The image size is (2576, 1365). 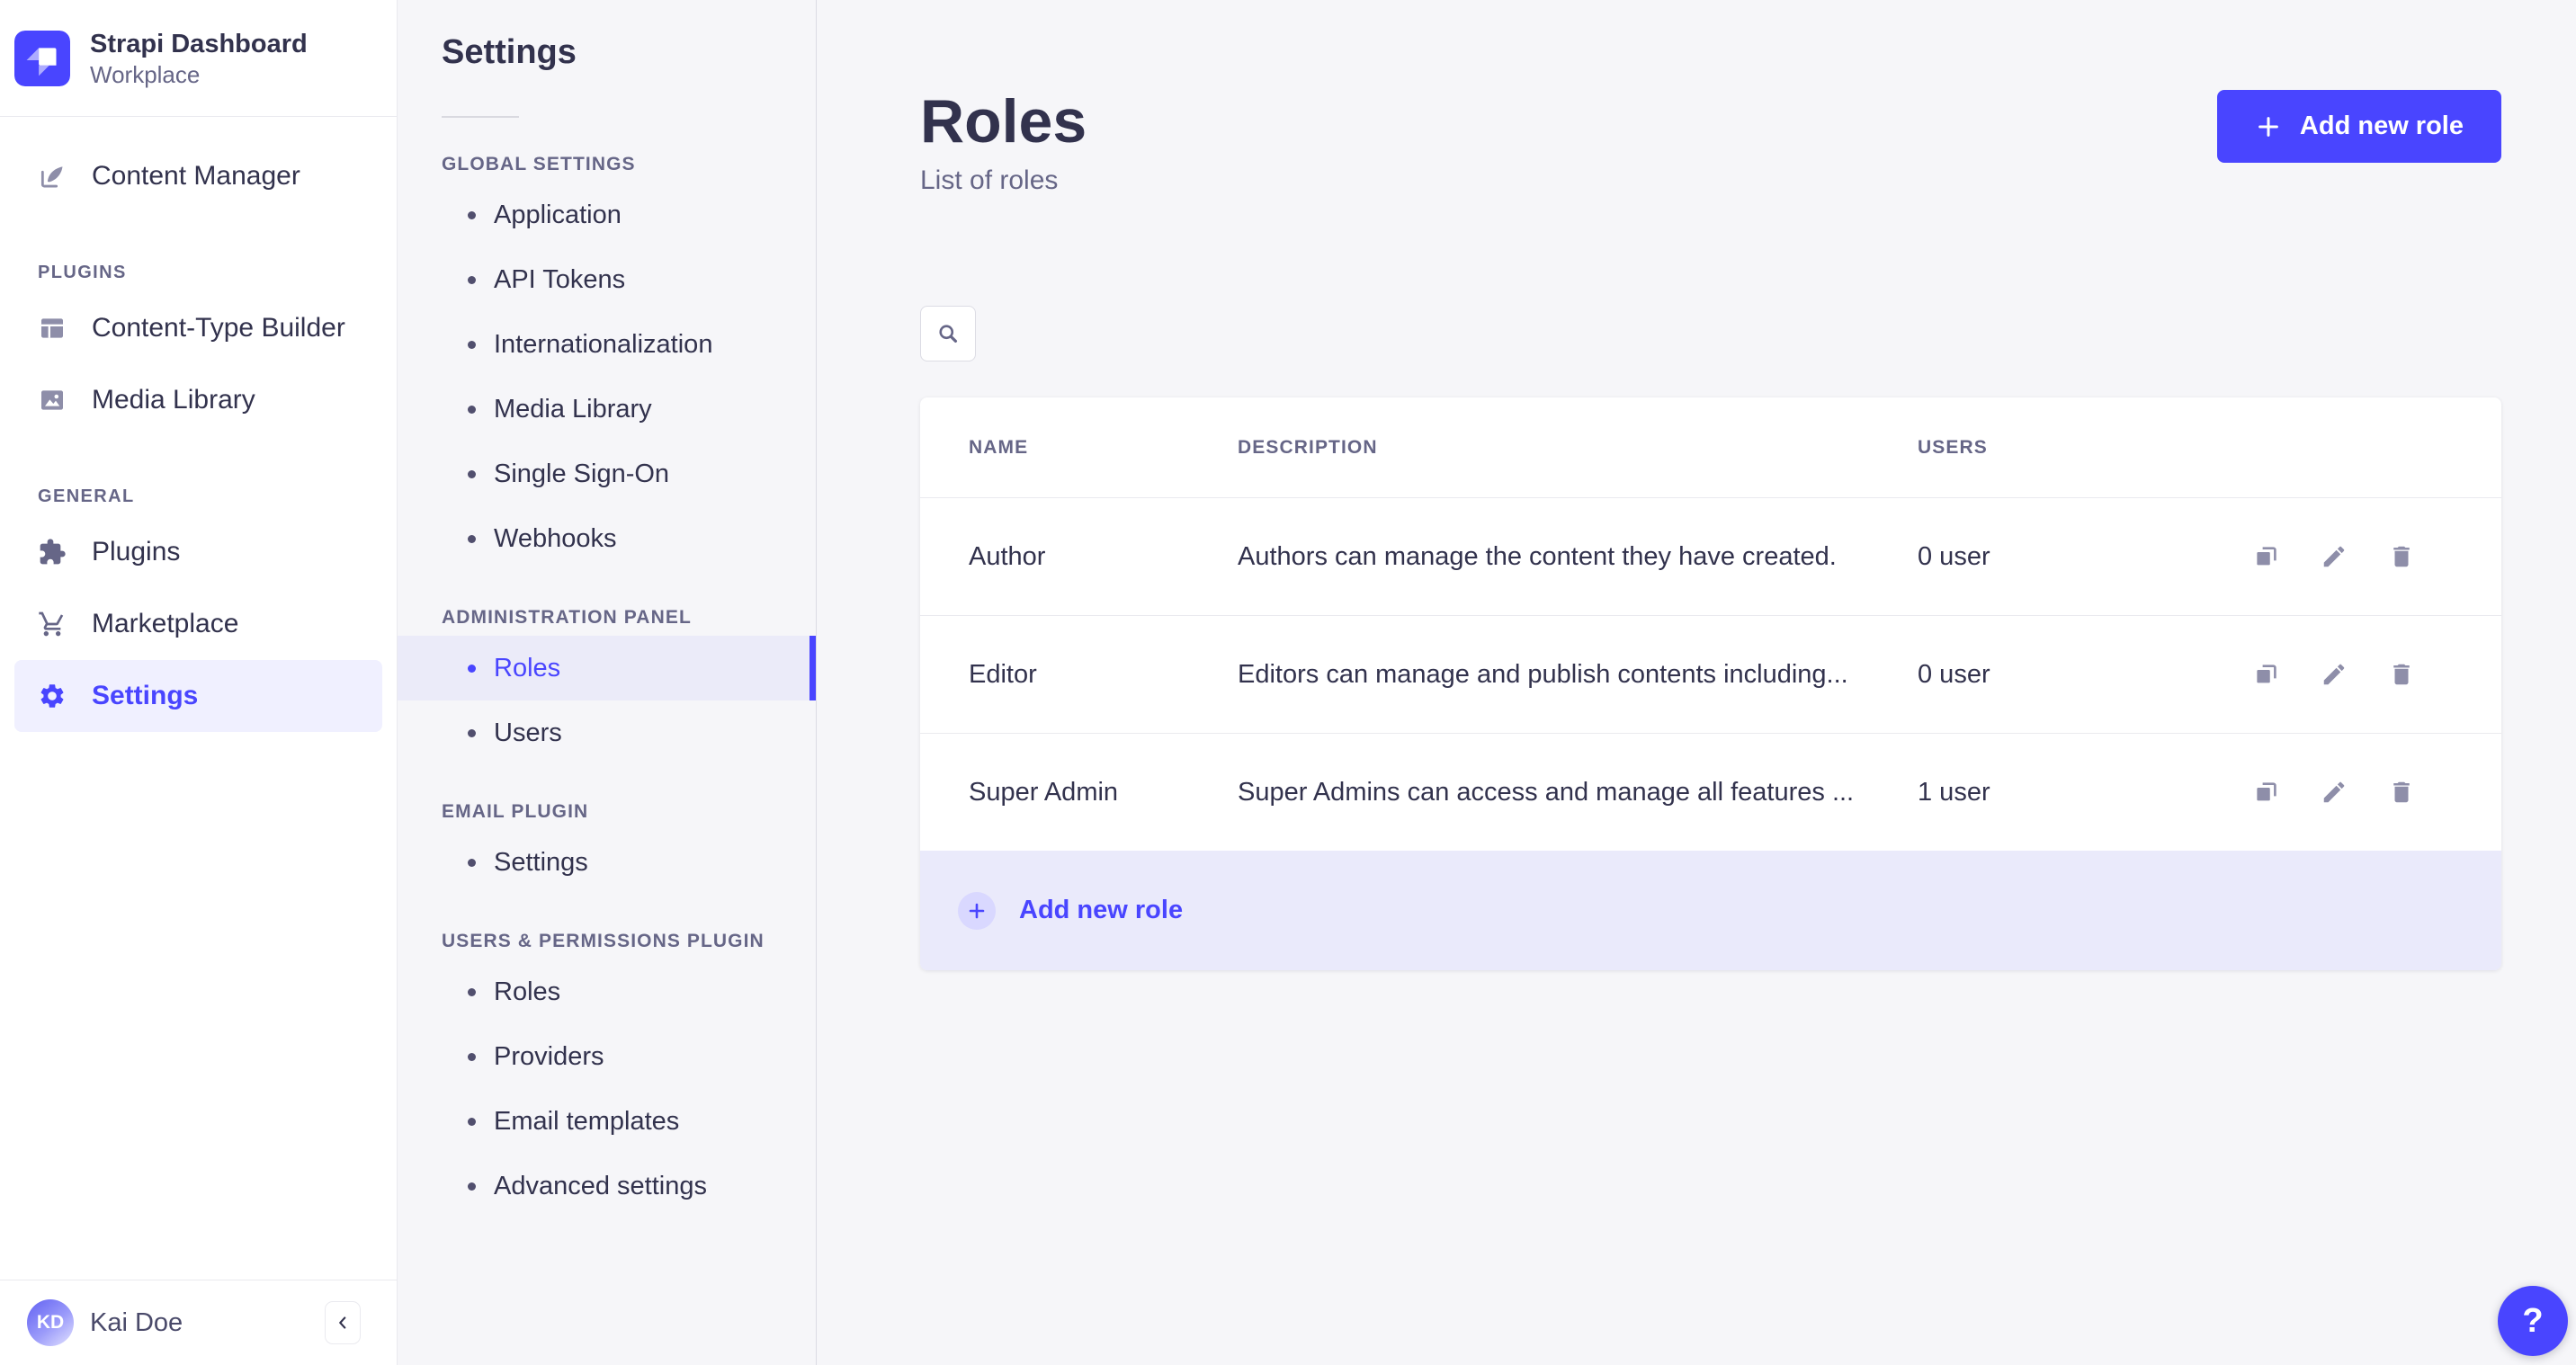 What do you see at coordinates (2268, 127) in the screenshot?
I see `plus-icon` at bounding box center [2268, 127].